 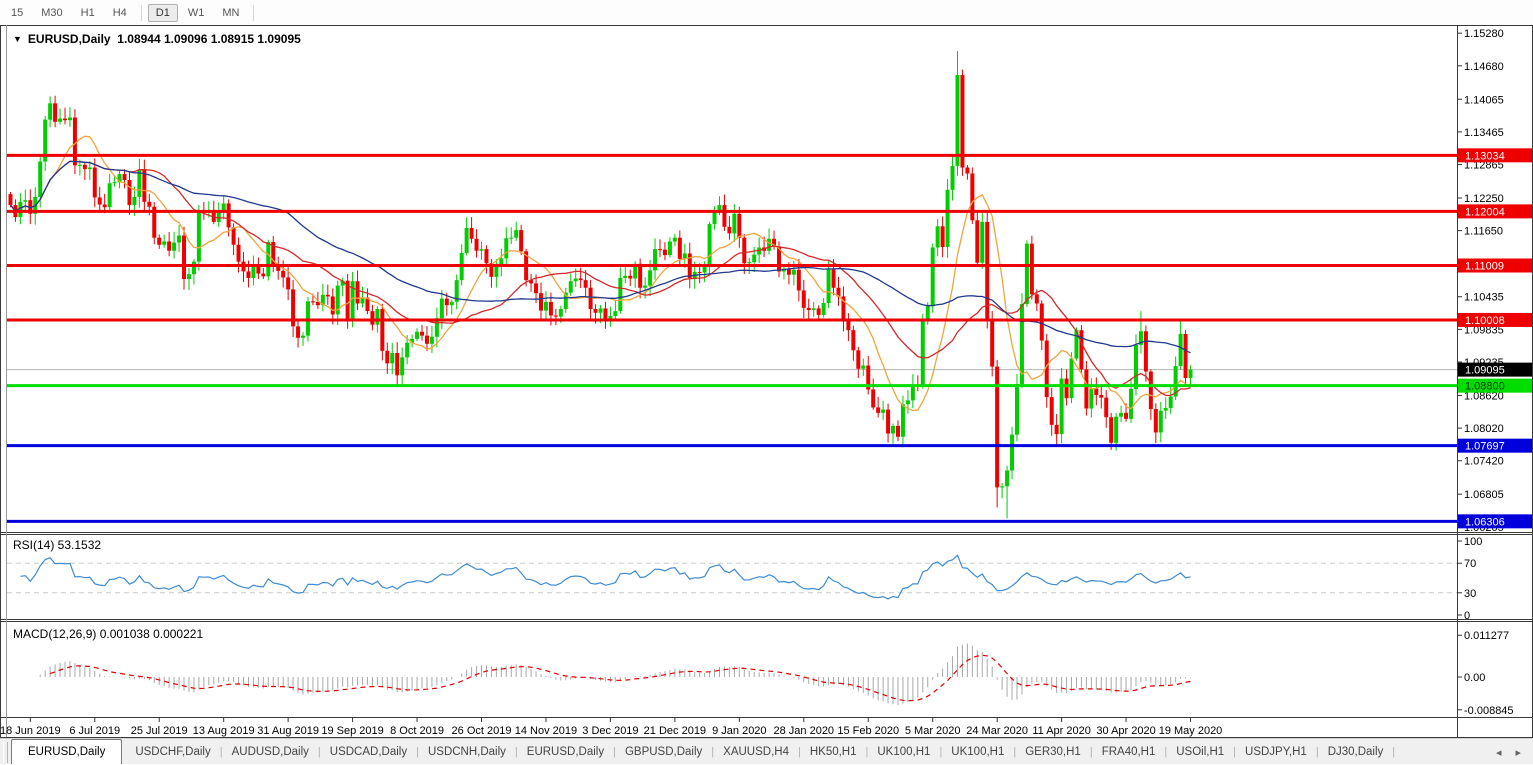 I want to click on symbol-tab: EURUSD,Daily, so click(x=565, y=751).